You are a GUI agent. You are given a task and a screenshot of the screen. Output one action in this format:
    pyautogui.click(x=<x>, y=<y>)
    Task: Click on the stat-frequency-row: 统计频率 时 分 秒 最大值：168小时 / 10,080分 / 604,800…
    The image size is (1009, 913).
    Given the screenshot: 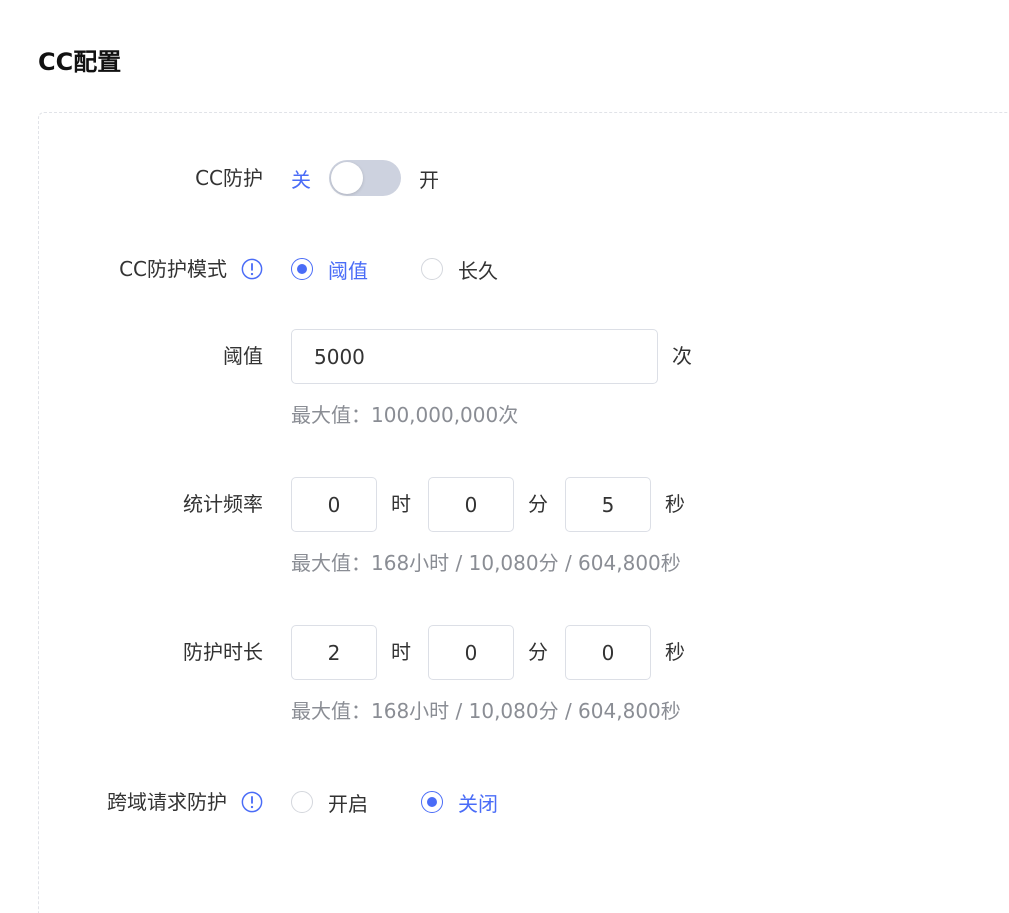 What is the action you would take?
    pyautogui.click(x=504, y=527)
    